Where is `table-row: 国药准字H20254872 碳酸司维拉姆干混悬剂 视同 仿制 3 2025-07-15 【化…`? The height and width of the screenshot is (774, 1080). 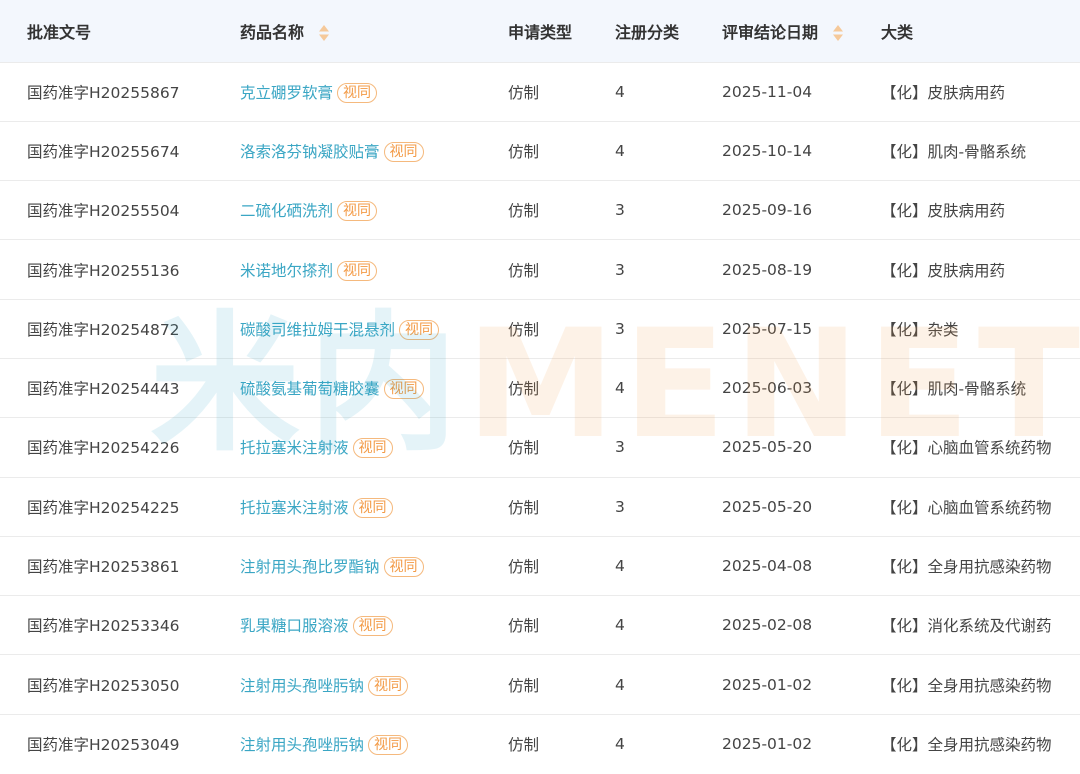
table-row: 国药准字H20254872 碳酸司维拉姆干混悬剂 视同 仿制 3 2025-07-15 【化… is located at coordinates (540, 328).